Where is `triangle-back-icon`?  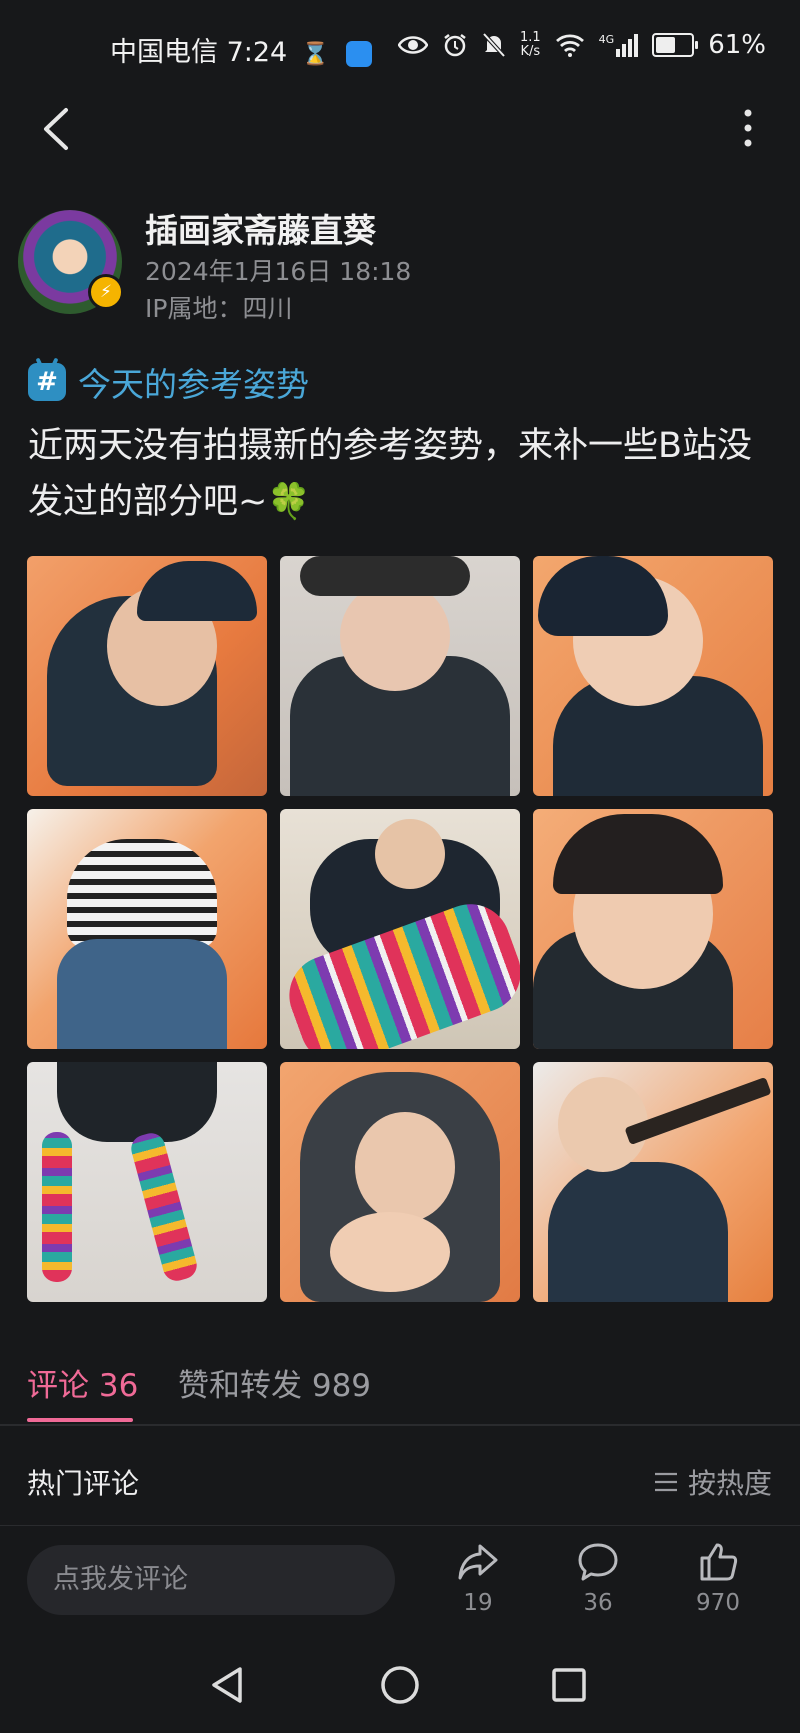 triangle-back-icon is located at coordinates (227, 1685).